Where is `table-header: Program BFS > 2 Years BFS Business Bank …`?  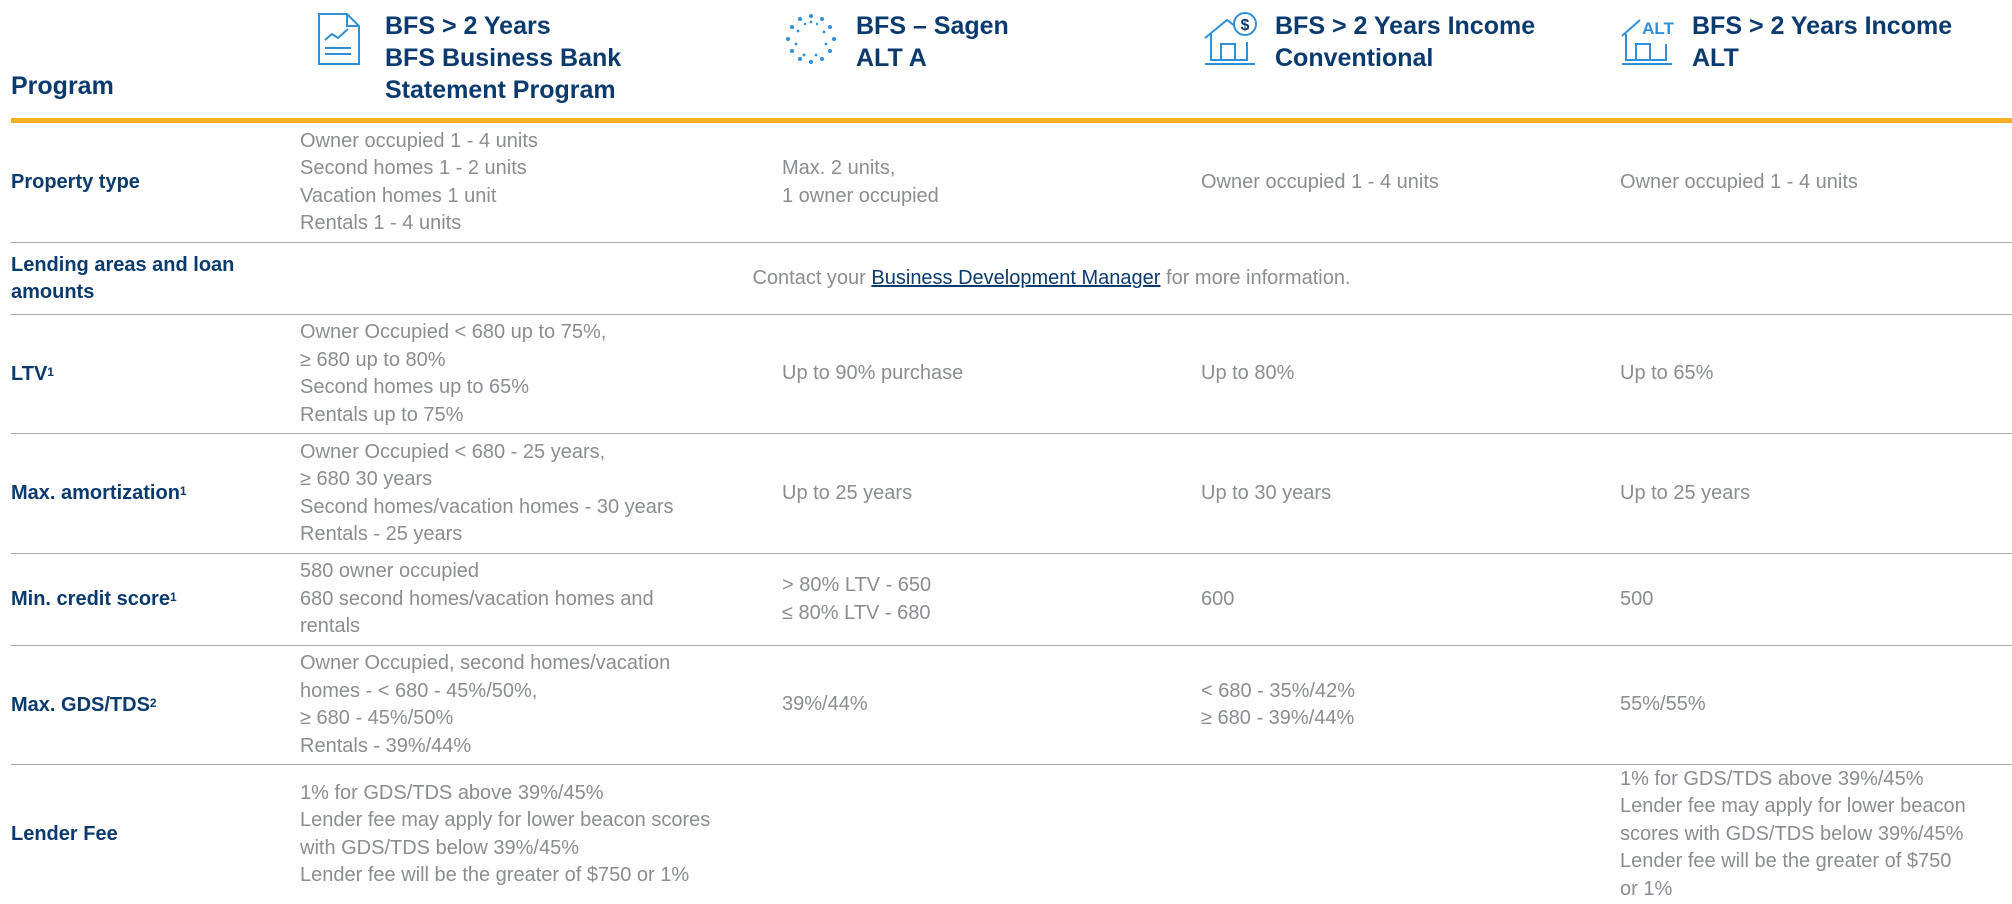 table-header: Program BFS > 2 Years BFS Business Bank … is located at coordinates (1006, 61).